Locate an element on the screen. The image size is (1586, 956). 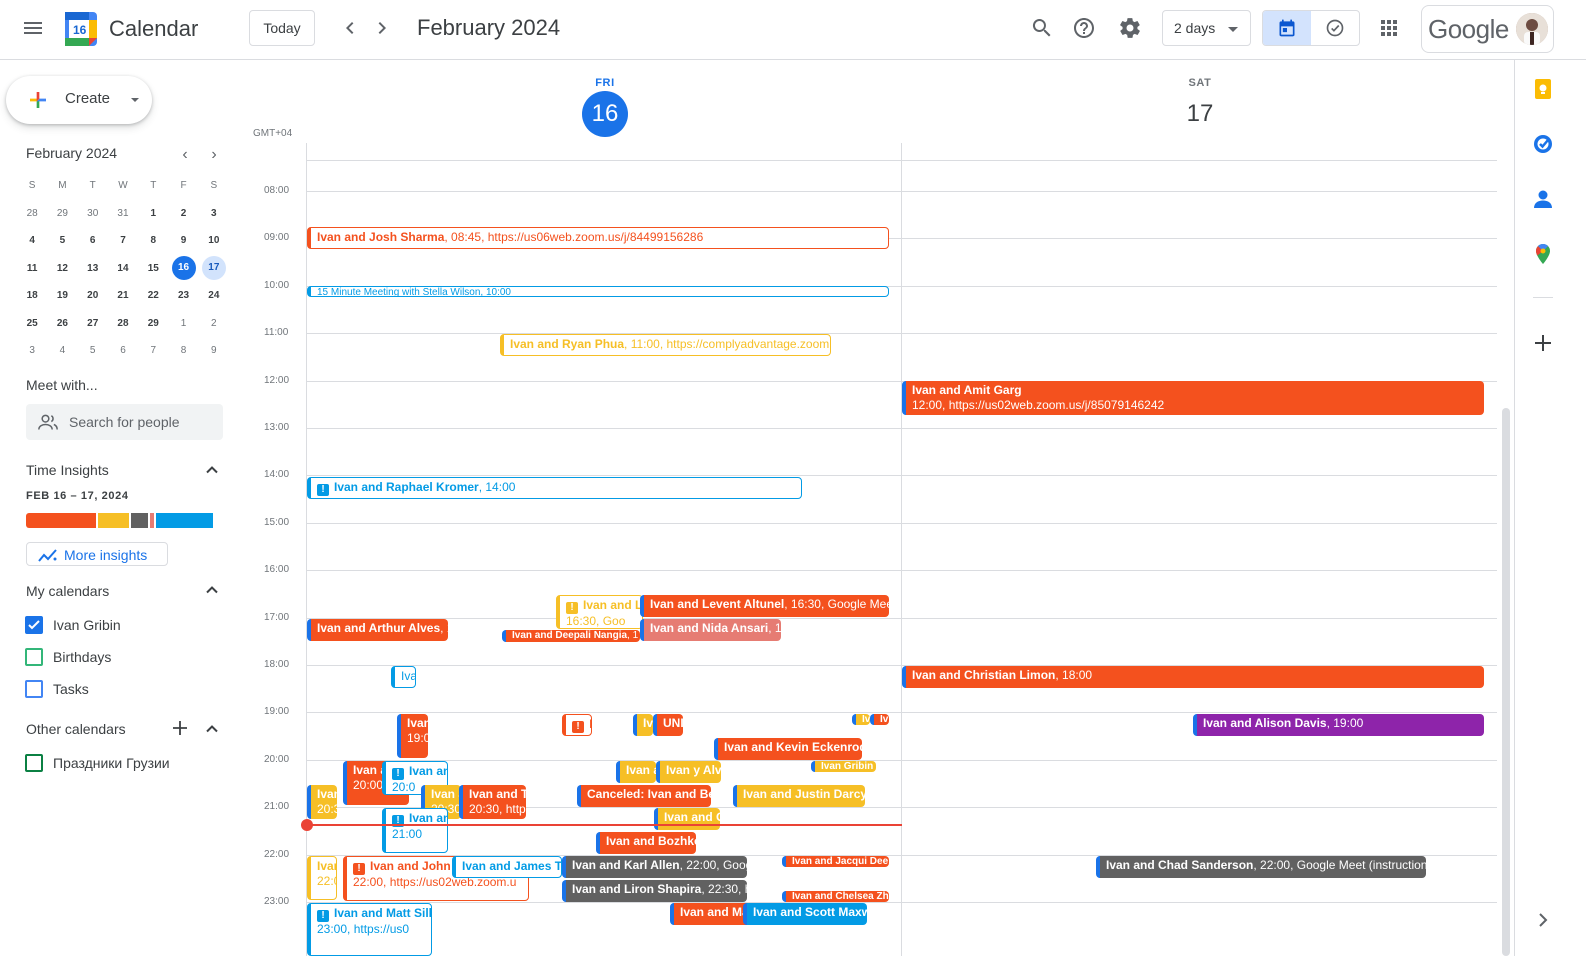
calendar-event: Ivan and Jacqui Dee is located at coordinates (835, 861).